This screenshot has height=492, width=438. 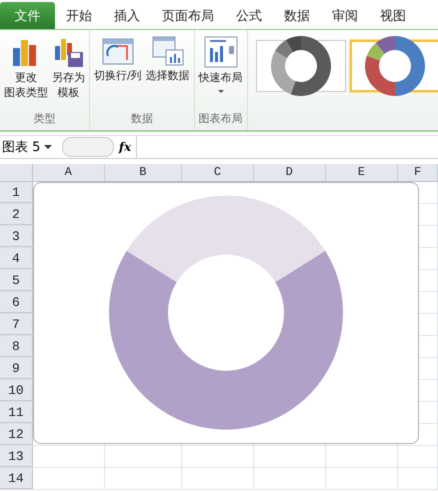 What do you see at coordinates (16, 258) in the screenshot?
I see `row-header: 4` at bounding box center [16, 258].